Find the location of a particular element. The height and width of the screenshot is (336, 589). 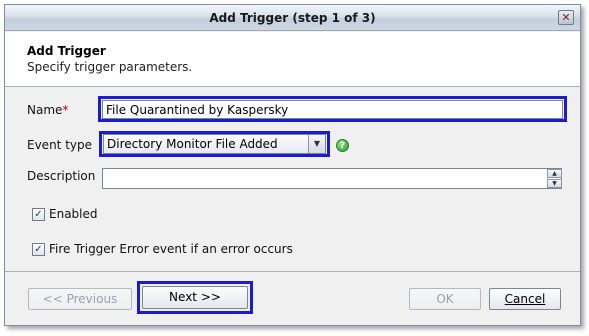

next-label: Next >> is located at coordinates (195, 297).